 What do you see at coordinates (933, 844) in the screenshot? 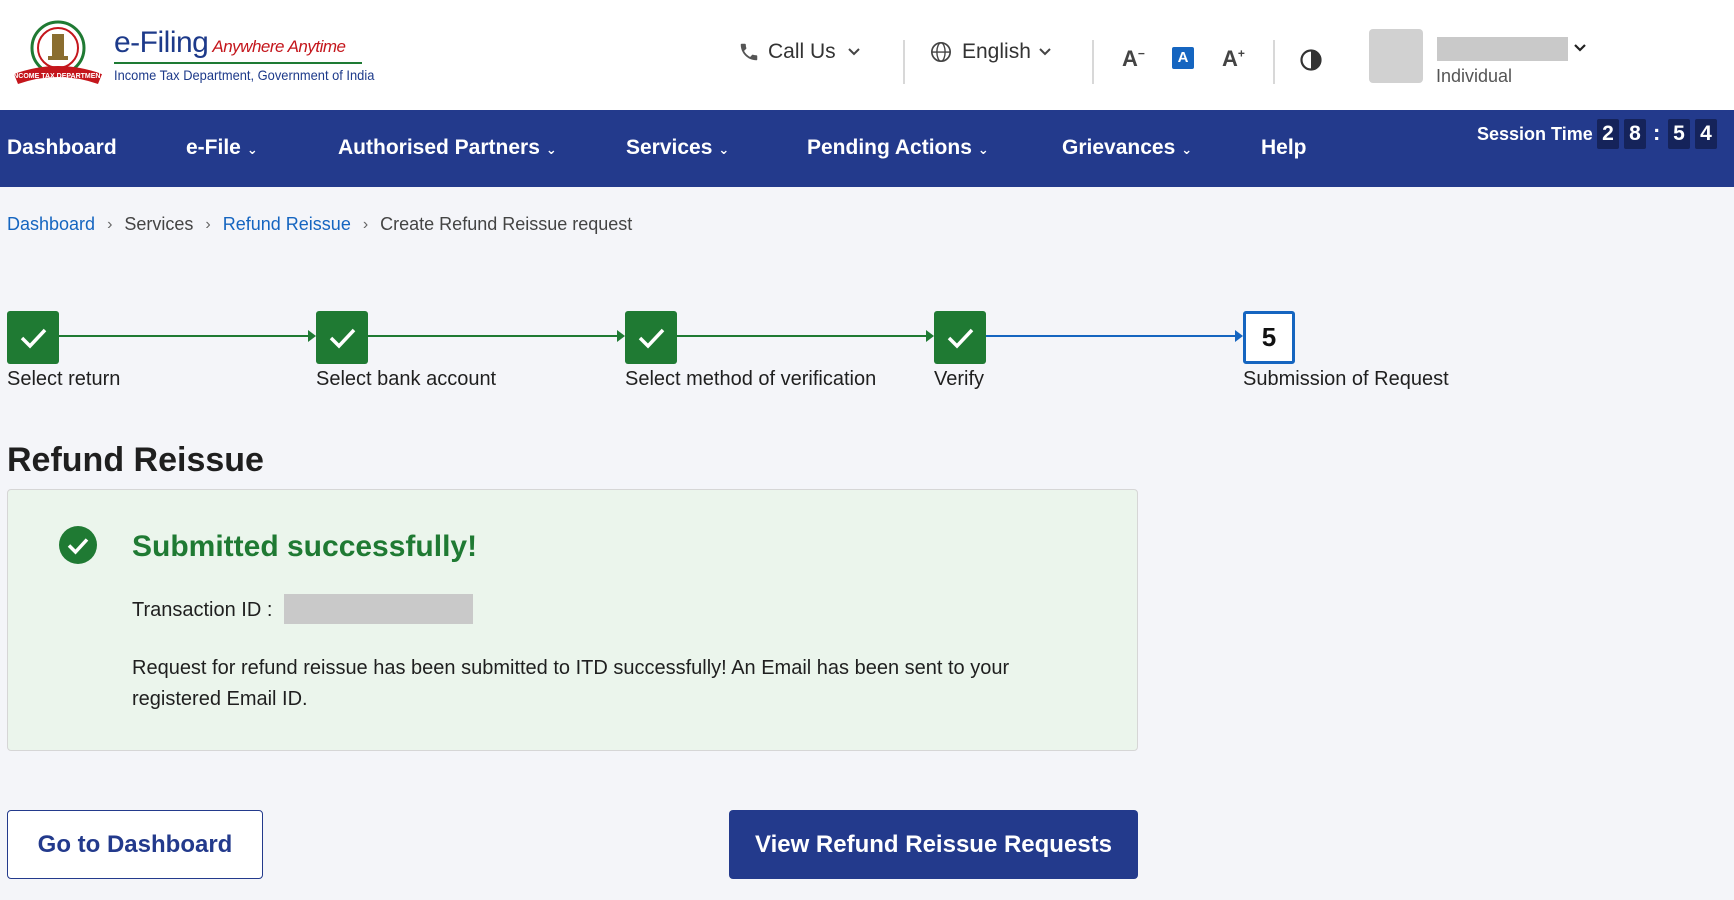
I see `view-refund-reissue-requests-button: View Refund Reissue Requests` at bounding box center [933, 844].